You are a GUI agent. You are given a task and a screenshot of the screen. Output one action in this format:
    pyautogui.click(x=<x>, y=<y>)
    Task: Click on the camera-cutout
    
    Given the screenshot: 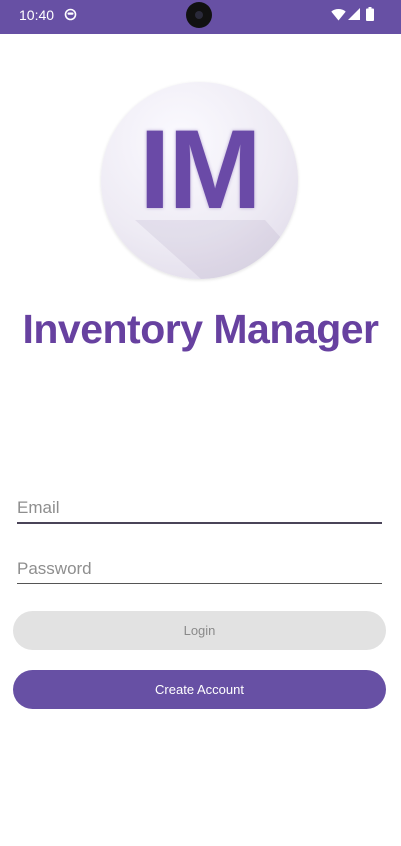 What is the action you would take?
    pyautogui.click(x=199, y=15)
    